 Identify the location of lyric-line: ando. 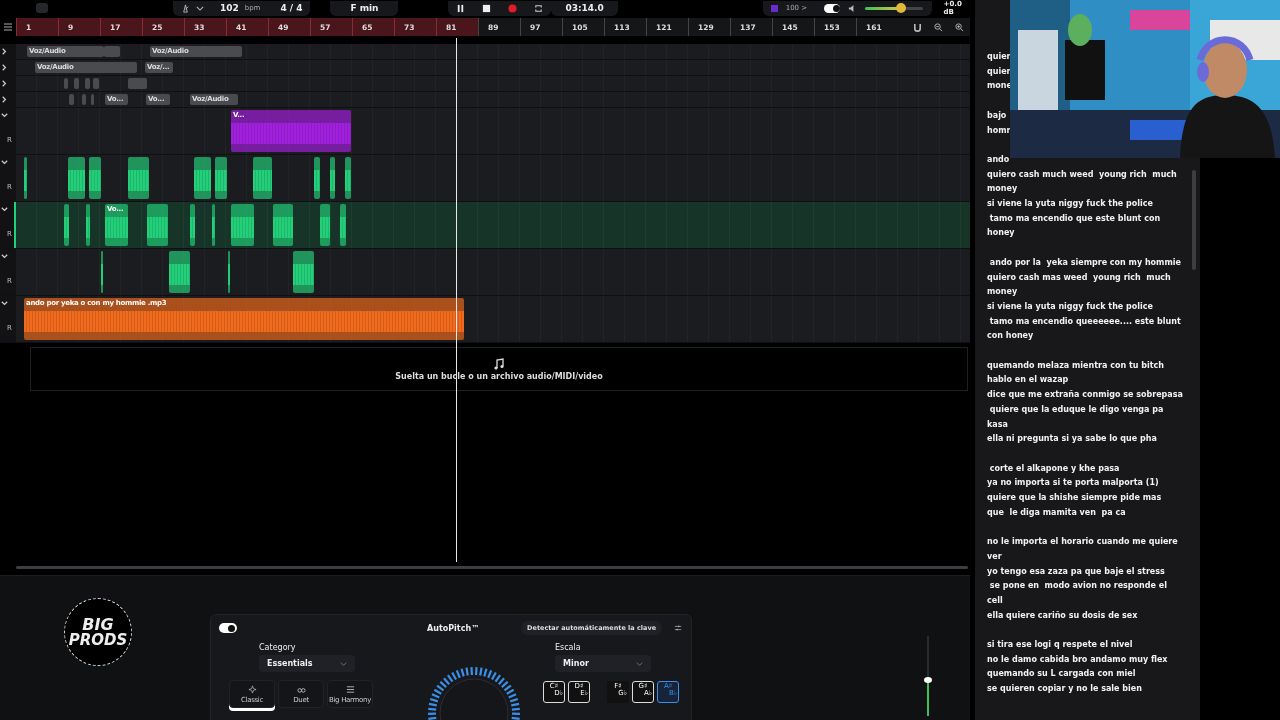
(999, 159).